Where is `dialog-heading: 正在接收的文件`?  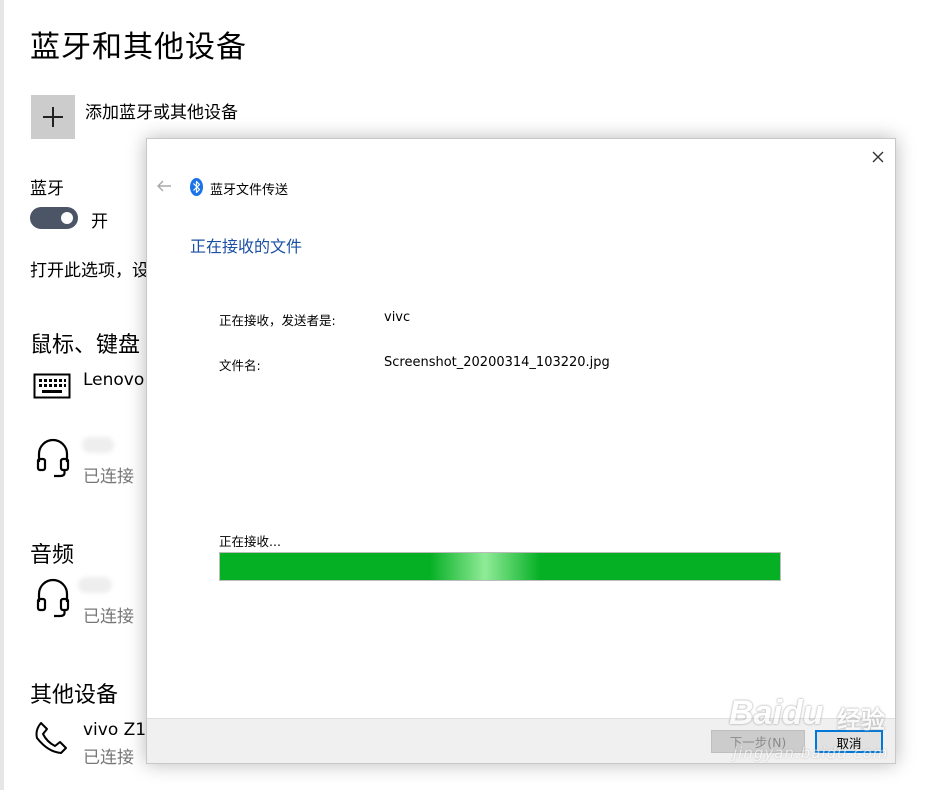
dialog-heading: 正在接收的文件 is located at coordinates (246, 246).